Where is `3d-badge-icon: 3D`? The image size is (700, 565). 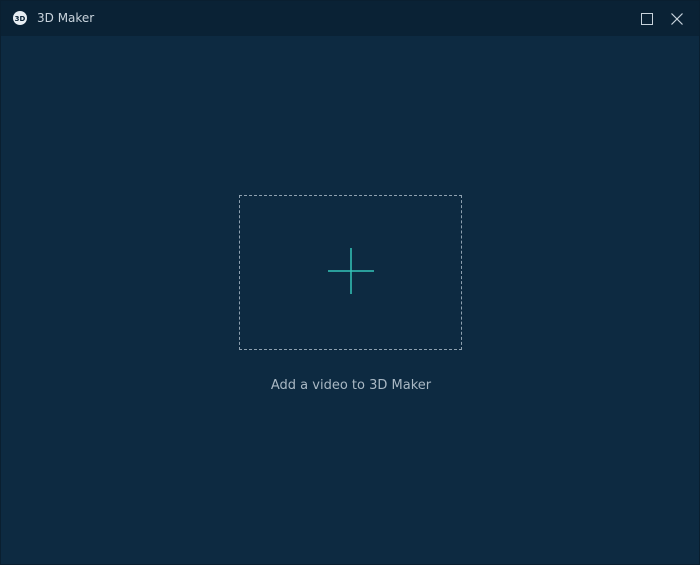
3d-badge-icon: 3D is located at coordinates (20, 18).